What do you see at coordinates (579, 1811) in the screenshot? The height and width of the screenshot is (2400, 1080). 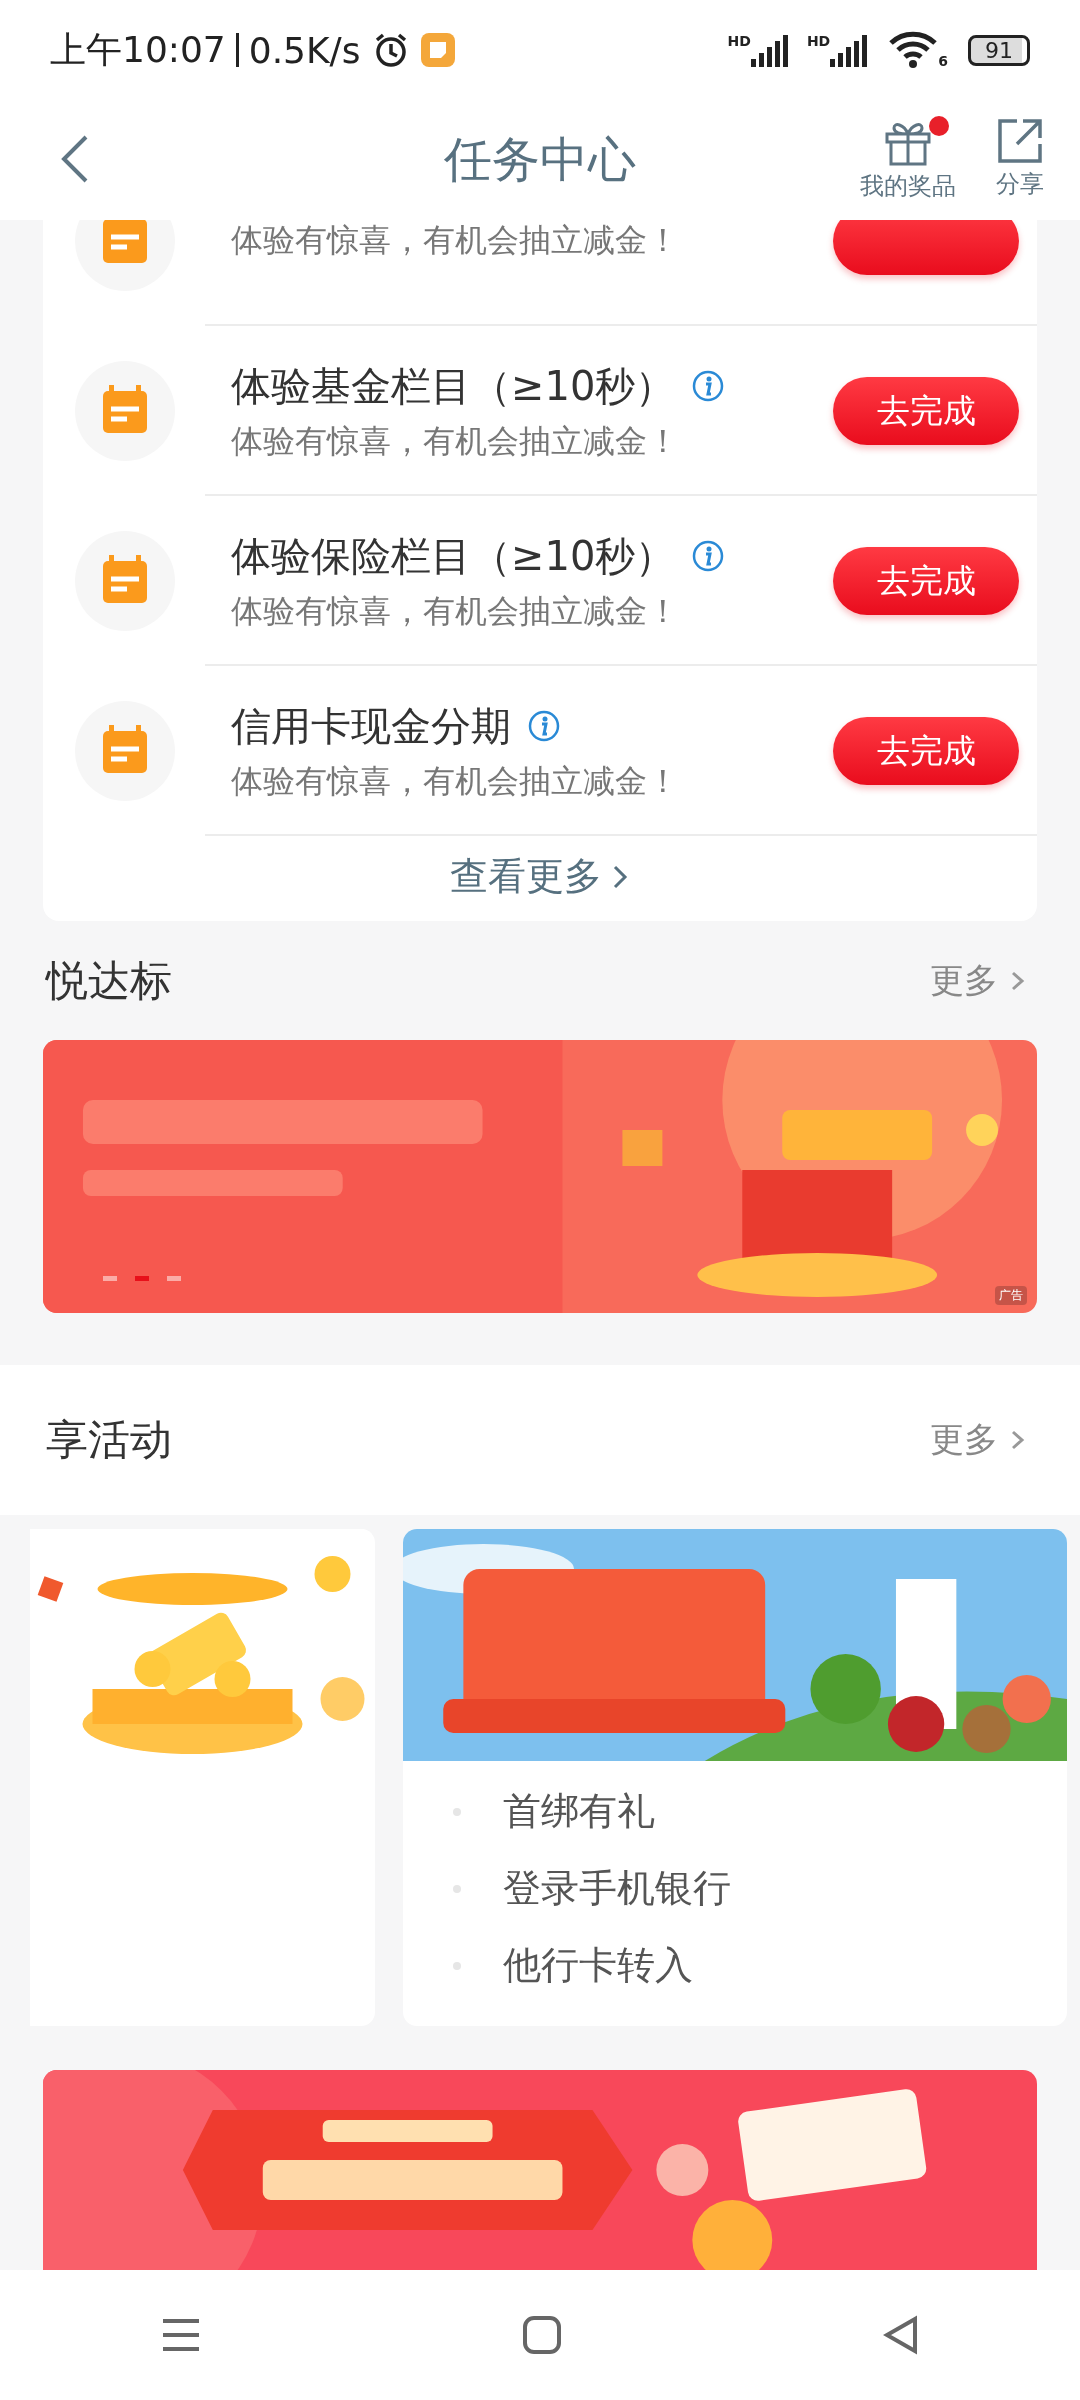 I see `activity-step: 首绑有礼` at bounding box center [579, 1811].